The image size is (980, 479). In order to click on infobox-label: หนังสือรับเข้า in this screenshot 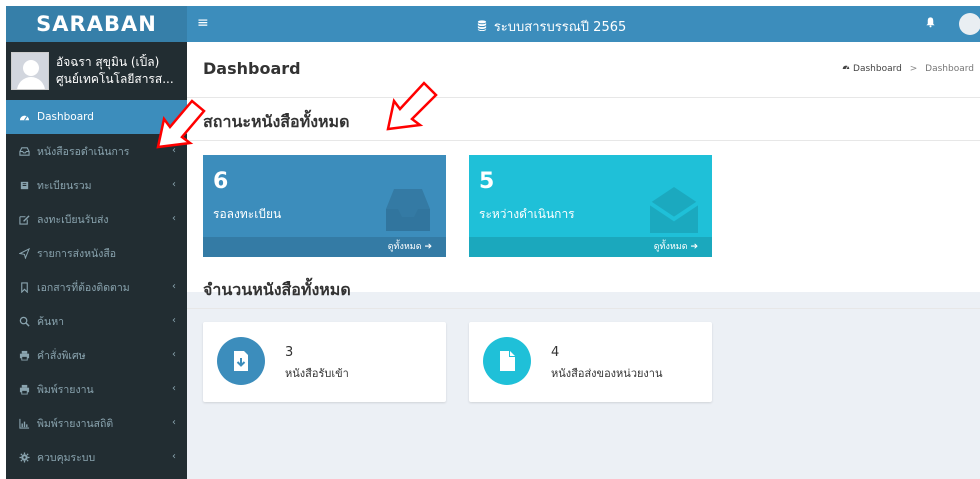, I will do `click(317, 373)`.